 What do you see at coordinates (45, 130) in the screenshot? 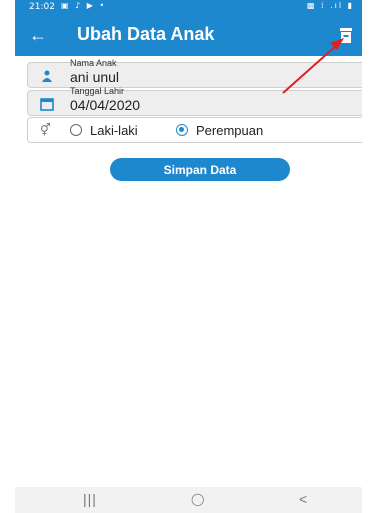
I see `gender-icon: ⚥` at bounding box center [45, 130].